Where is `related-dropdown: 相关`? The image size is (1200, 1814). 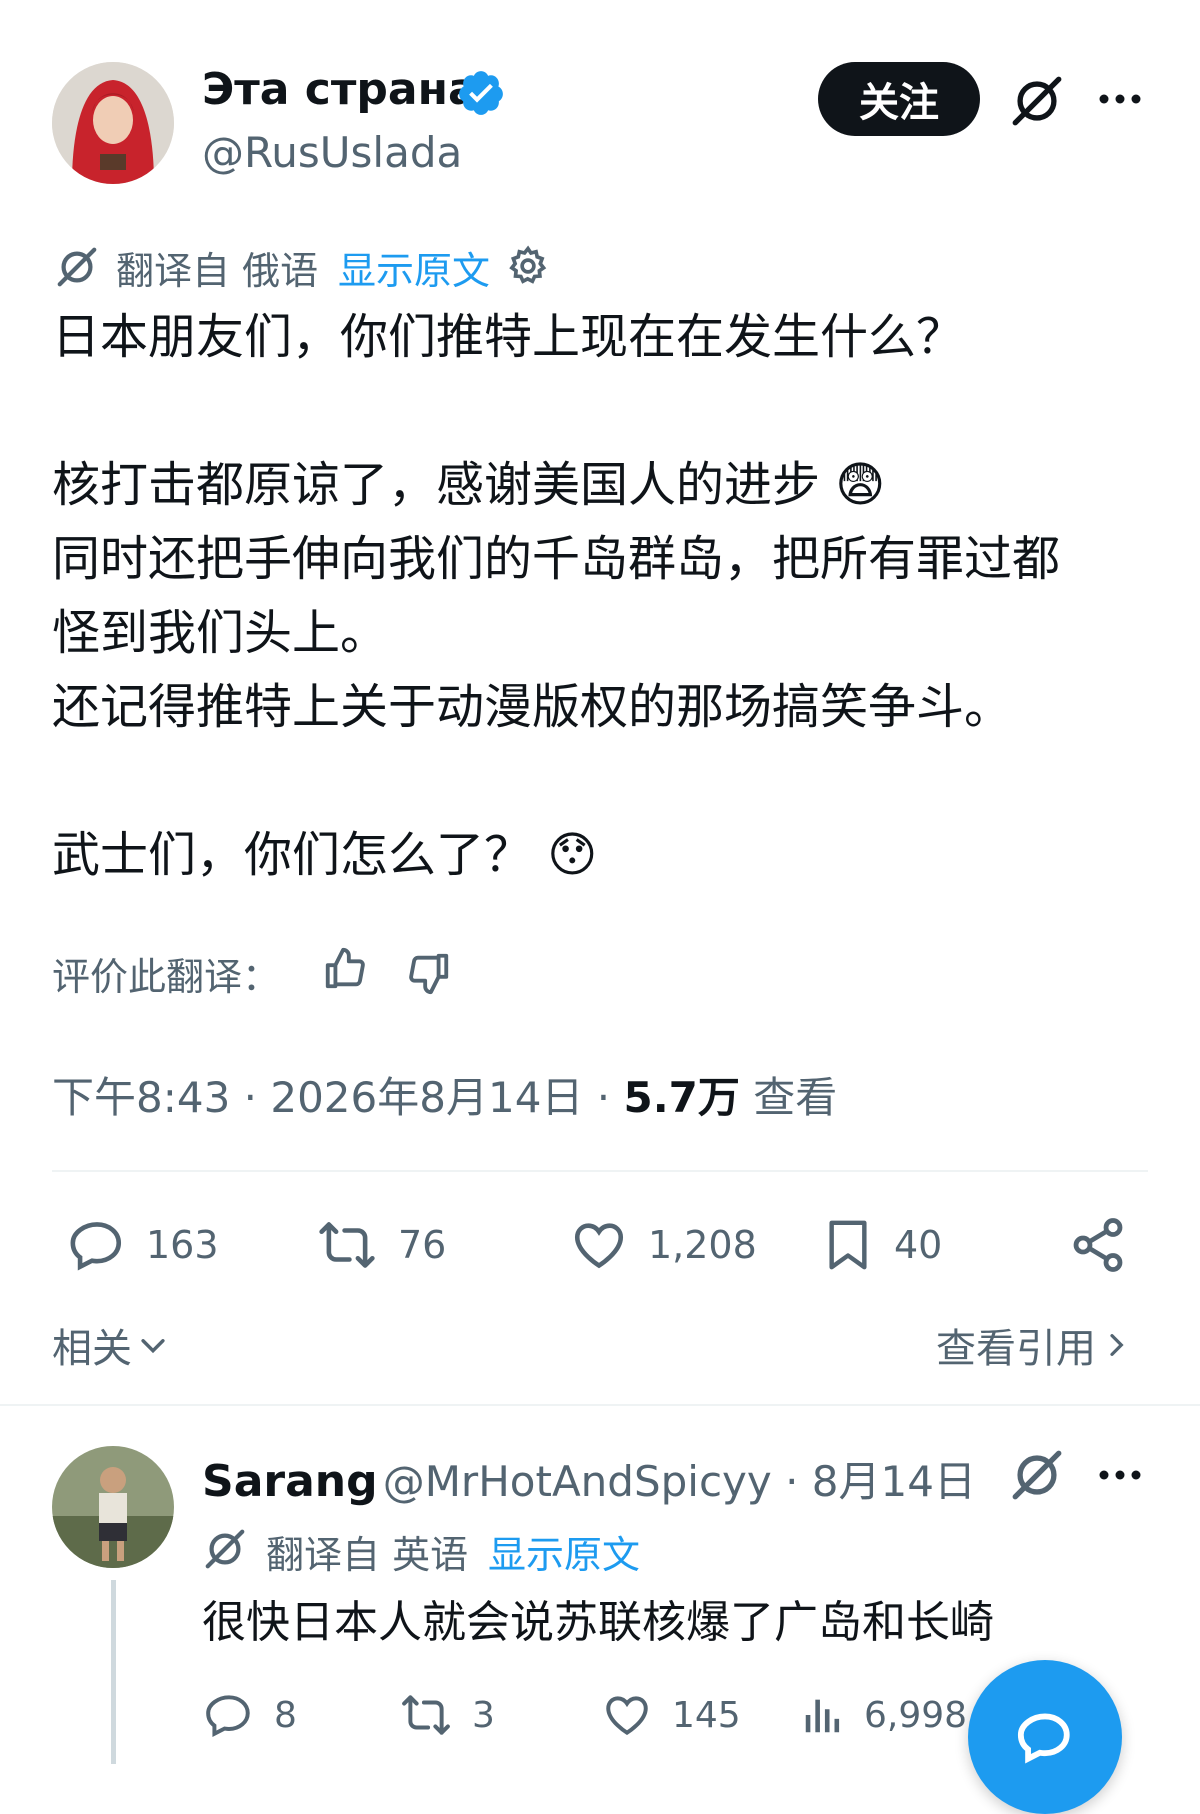
related-dropdown: 相关 is located at coordinates (111, 1345).